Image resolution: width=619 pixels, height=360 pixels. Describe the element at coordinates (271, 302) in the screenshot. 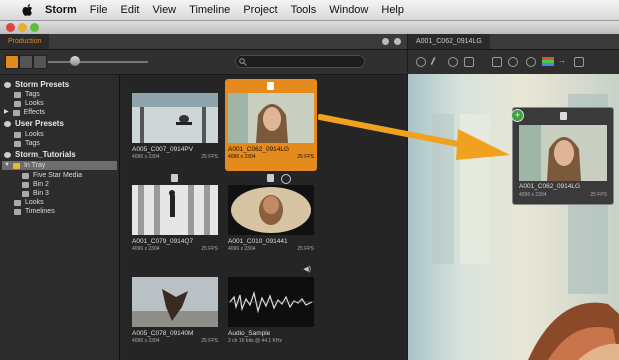

I see `audio-waveform` at that location.